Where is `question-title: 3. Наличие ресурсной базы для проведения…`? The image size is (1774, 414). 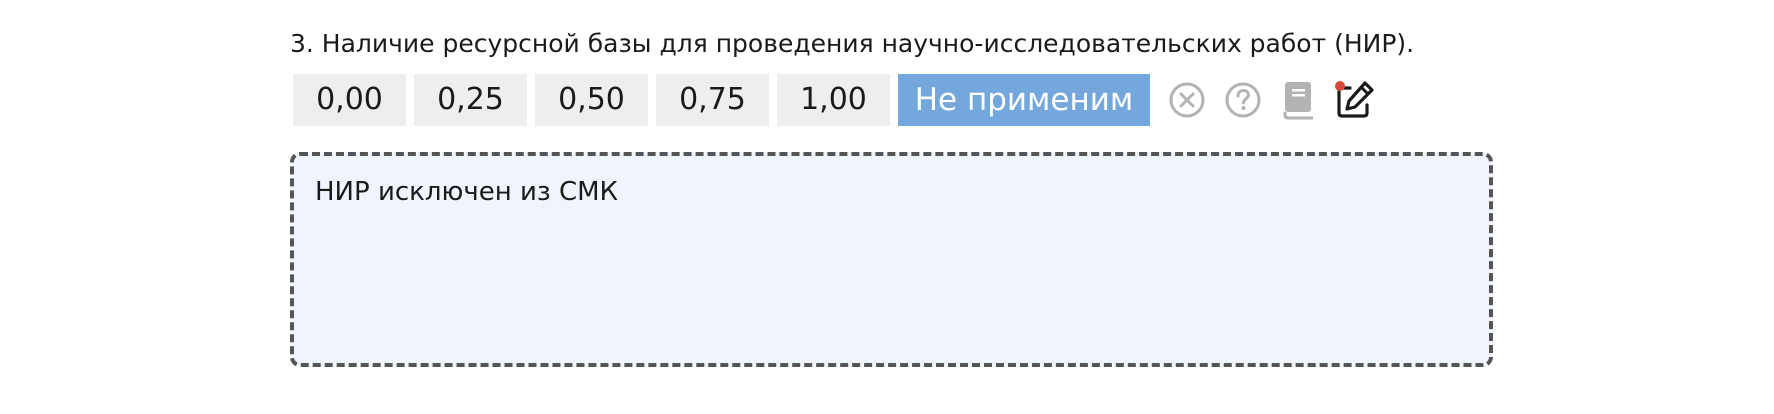 question-title: 3. Наличие ресурсной базы для проведения… is located at coordinates (852, 43).